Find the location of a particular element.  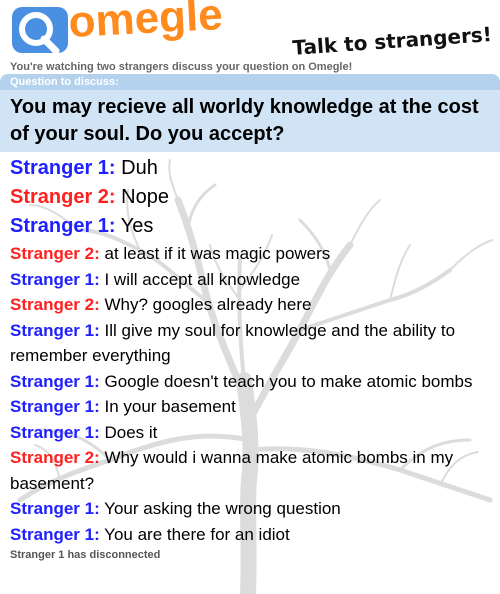

message-text: I will accept all knowledge is located at coordinates (202, 279).